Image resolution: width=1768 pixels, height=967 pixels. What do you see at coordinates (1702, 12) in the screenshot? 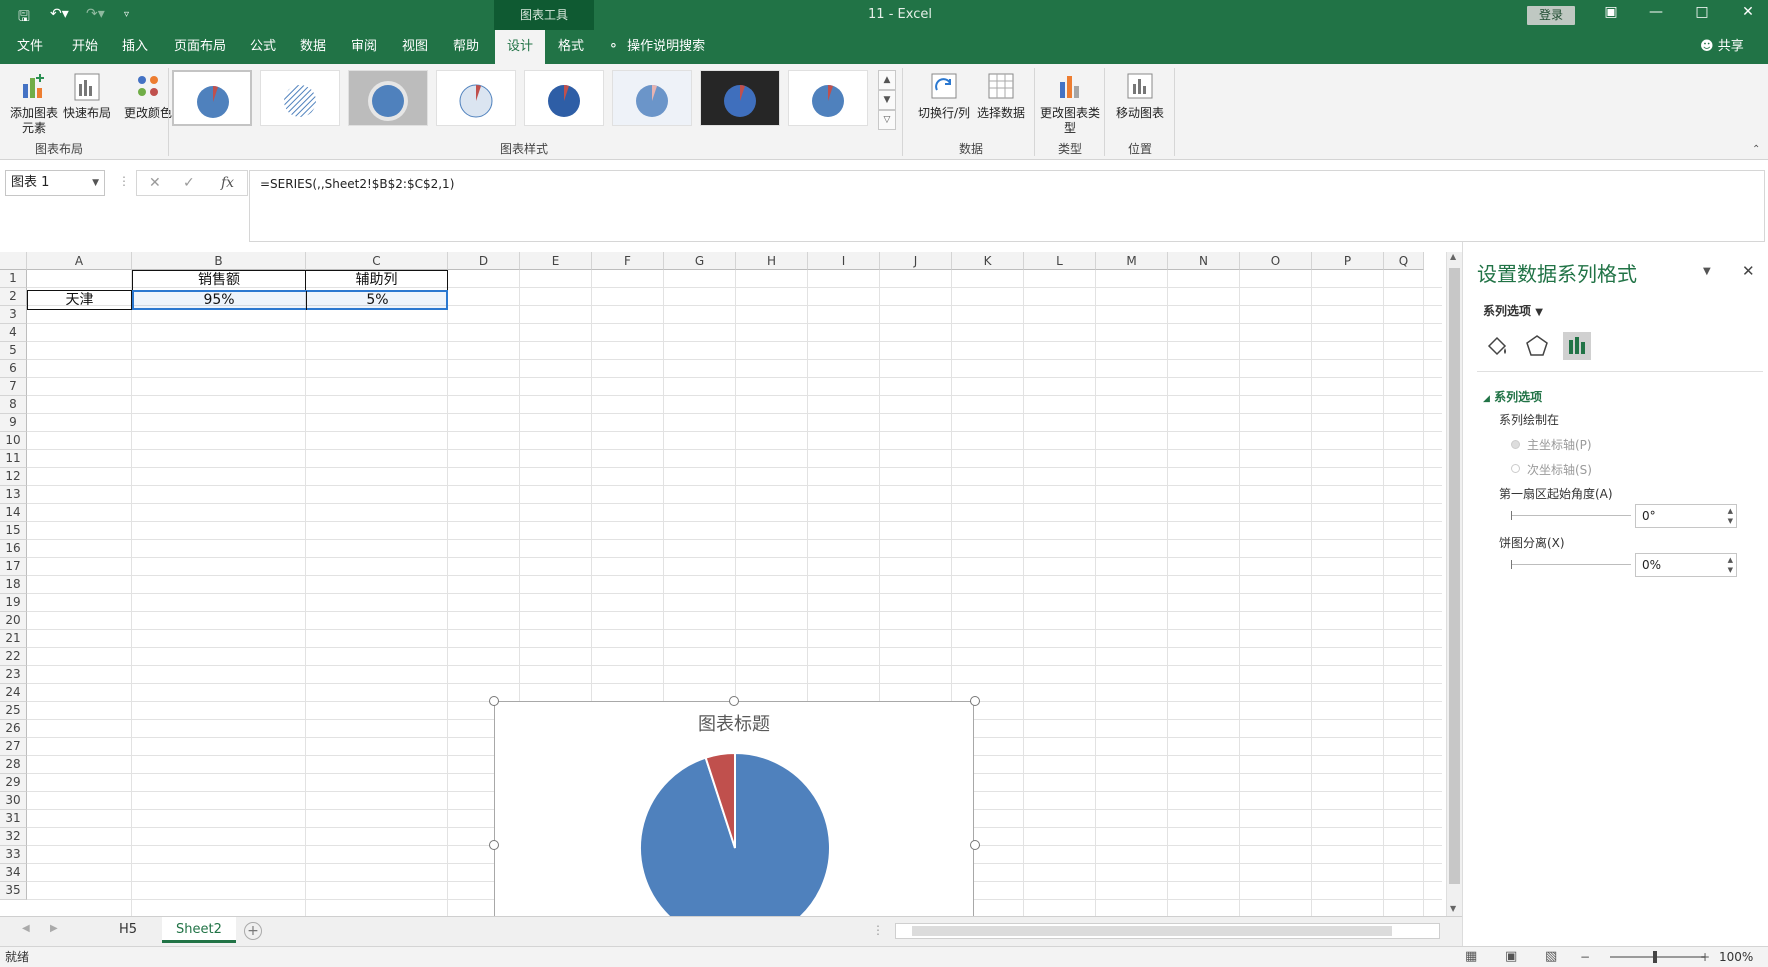
I see `maximize-icon: □` at bounding box center [1702, 12].